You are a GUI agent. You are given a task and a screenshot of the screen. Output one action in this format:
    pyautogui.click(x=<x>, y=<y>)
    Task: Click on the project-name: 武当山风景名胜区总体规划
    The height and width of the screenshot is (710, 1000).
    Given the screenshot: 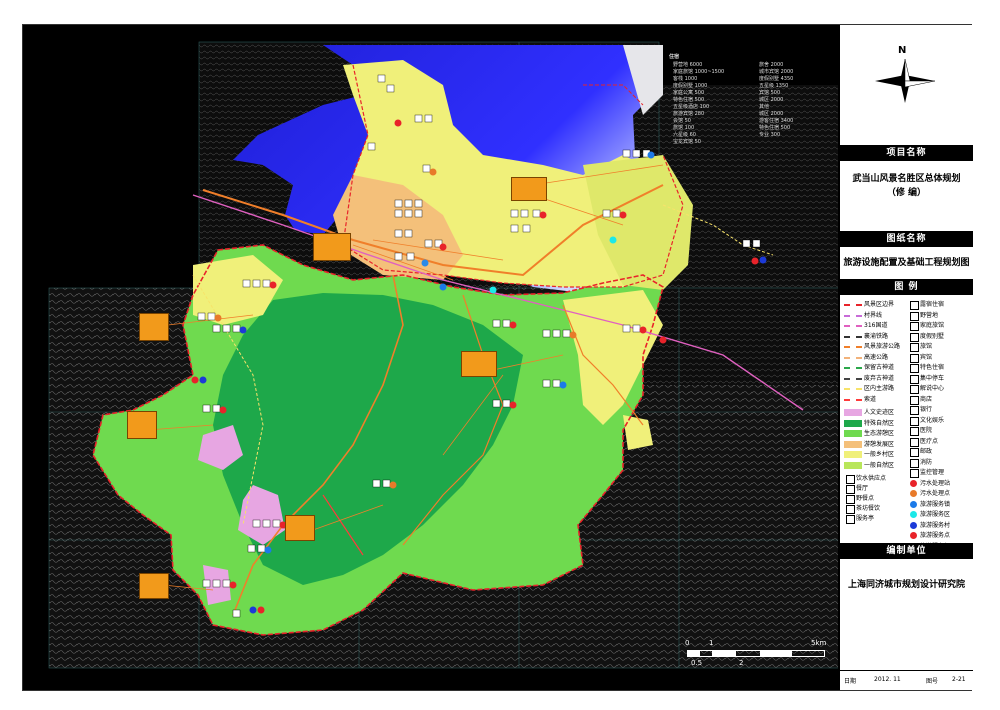 What is the action you would take?
    pyautogui.click(x=906, y=179)
    